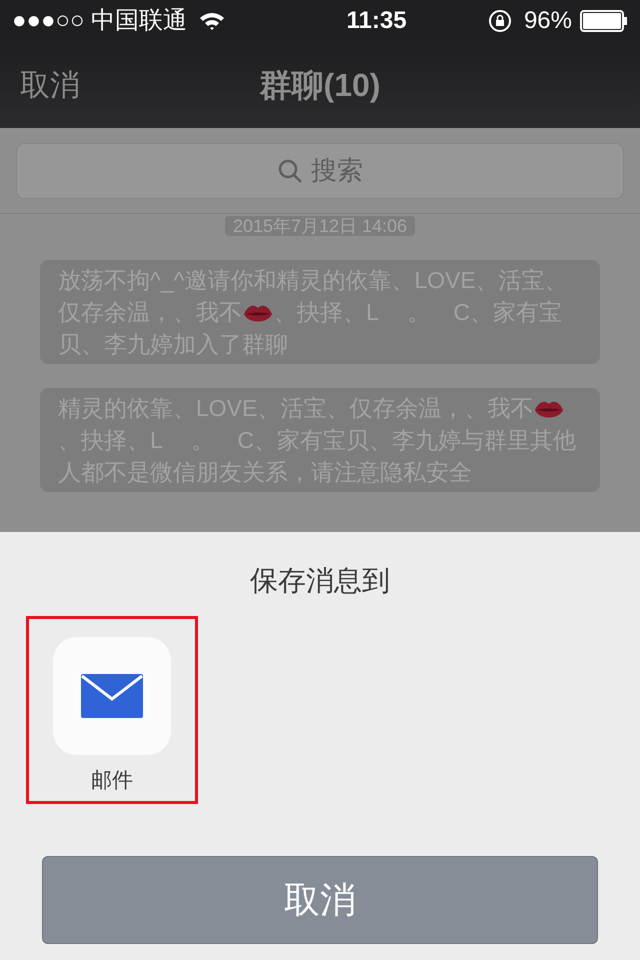  I want to click on carrier-label: ●●●○○ 中国联通, so click(100, 21).